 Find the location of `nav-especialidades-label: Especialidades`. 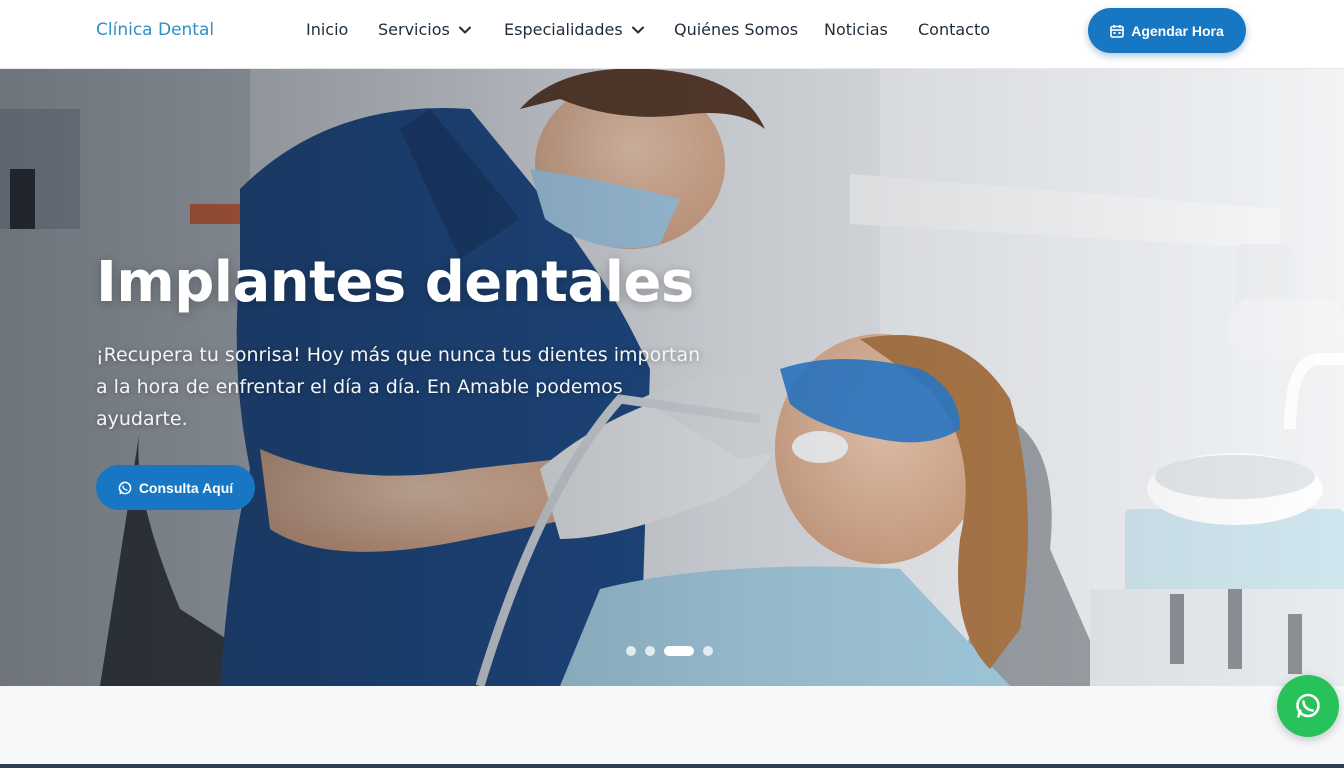

nav-especialidades-label: Especialidades is located at coordinates (563, 29).